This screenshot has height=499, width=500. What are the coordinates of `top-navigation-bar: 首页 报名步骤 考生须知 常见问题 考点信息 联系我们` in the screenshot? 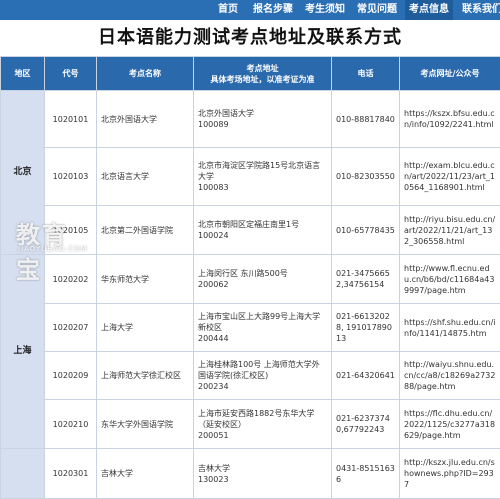 It's located at (250, 10).